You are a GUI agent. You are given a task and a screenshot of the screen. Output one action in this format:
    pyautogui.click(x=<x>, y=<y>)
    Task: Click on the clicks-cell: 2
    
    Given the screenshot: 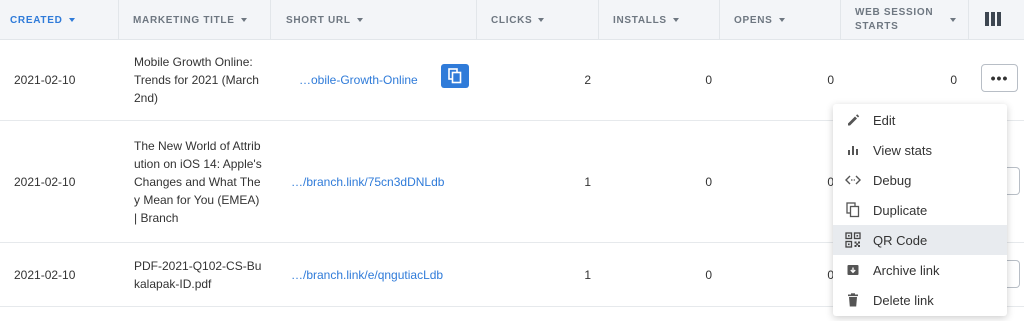 What is the action you would take?
    pyautogui.click(x=587, y=80)
    